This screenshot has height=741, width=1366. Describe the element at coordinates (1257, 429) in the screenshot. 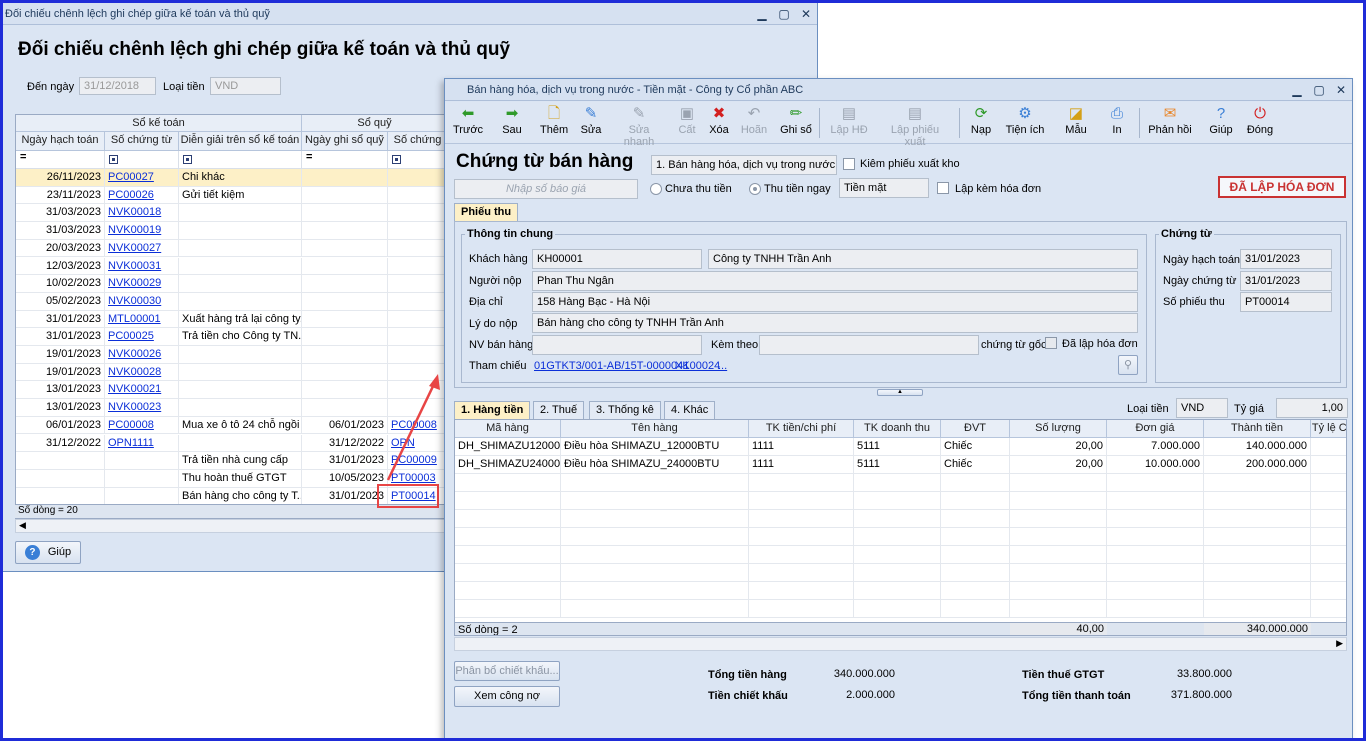

I see `col-header: Thành tiền` at that location.